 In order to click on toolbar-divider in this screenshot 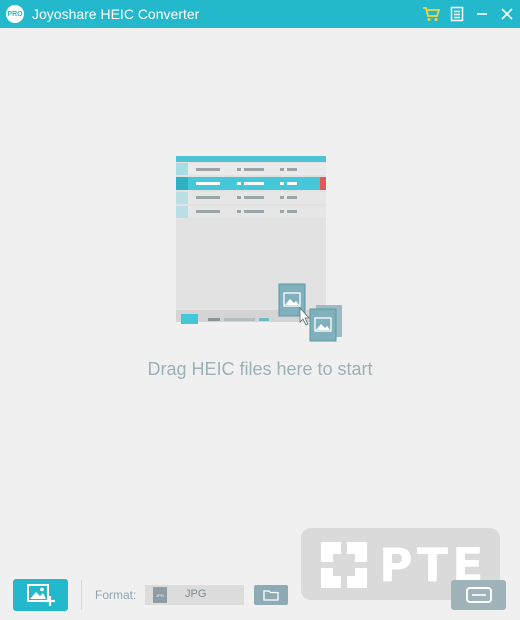, I will do `click(81, 595)`.